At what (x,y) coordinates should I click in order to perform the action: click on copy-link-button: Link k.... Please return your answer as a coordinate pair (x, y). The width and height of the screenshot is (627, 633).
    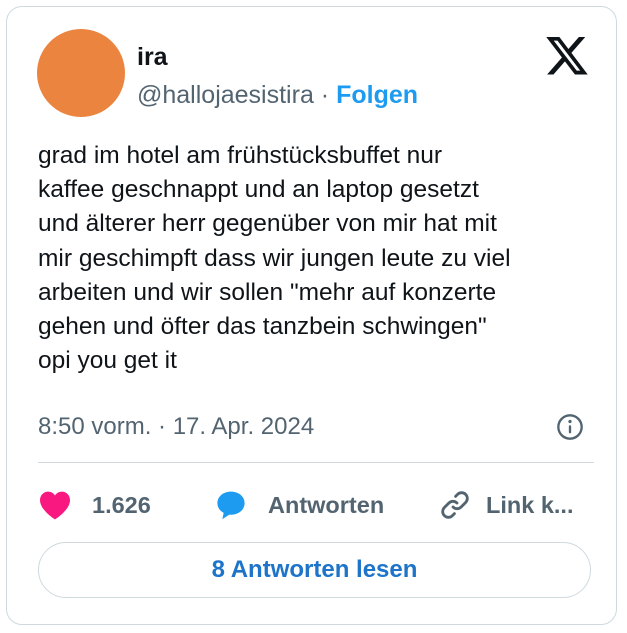
    Looking at the image, I should click on (506, 505).